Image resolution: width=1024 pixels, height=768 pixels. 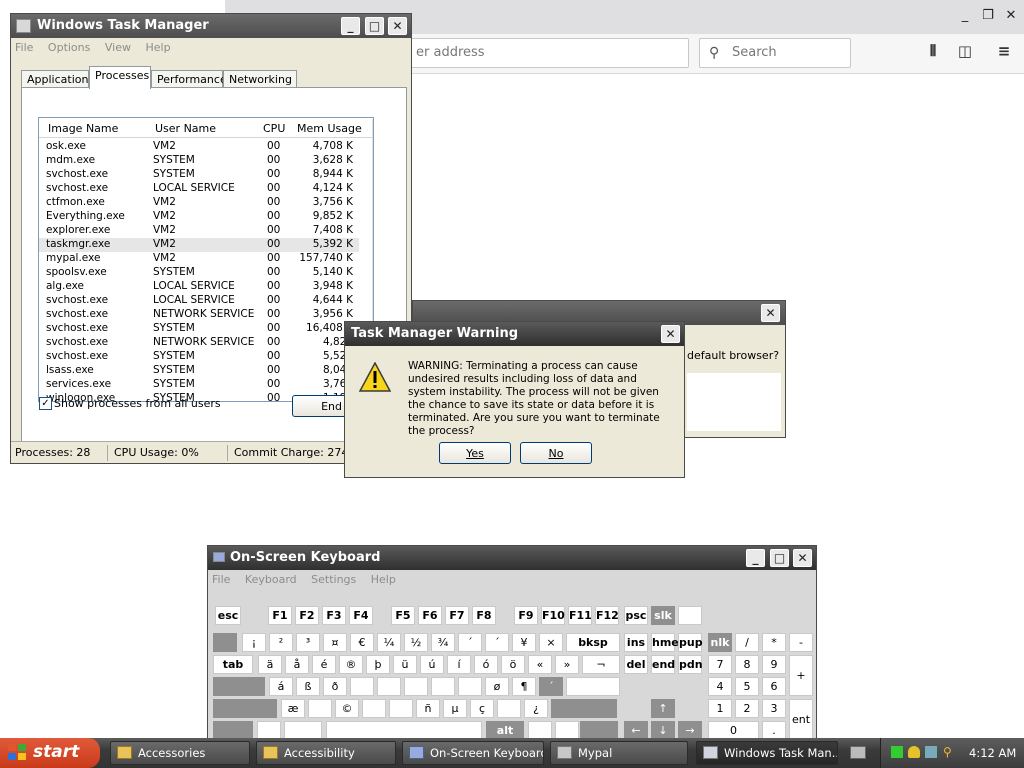 What do you see at coordinates (324, 664) in the screenshot?
I see `key: é` at bounding box center [324, 664].